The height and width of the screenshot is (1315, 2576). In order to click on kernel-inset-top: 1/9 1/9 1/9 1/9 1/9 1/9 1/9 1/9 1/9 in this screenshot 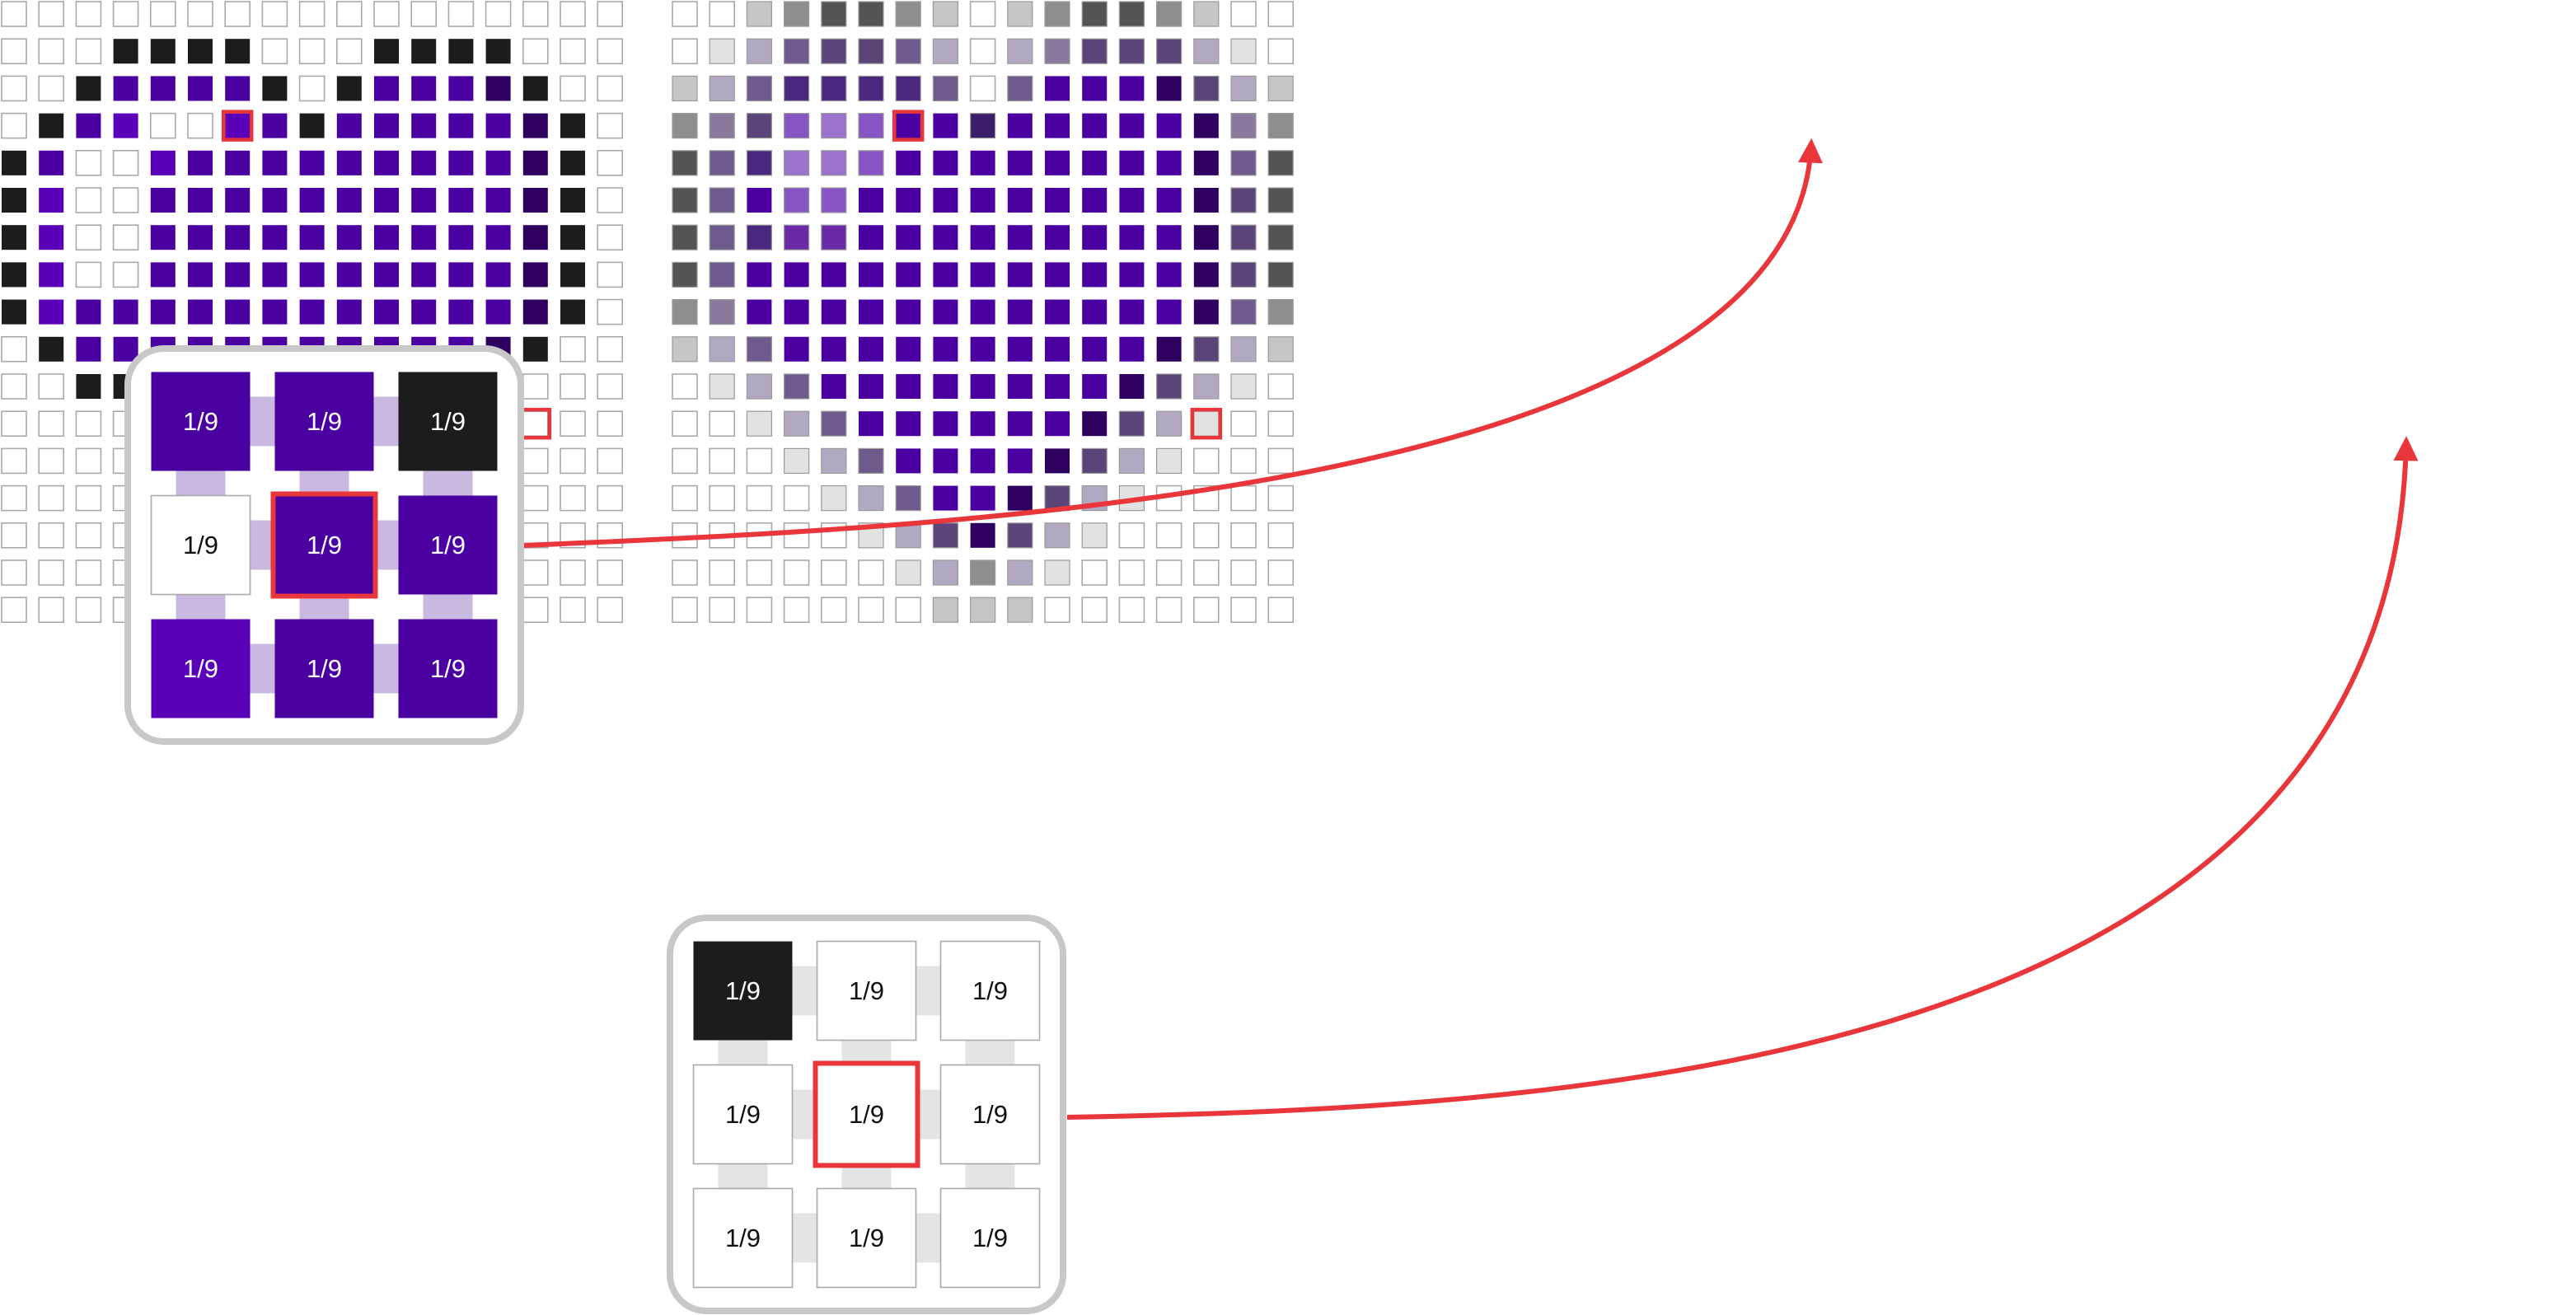, I will do `click(324, 545)`.